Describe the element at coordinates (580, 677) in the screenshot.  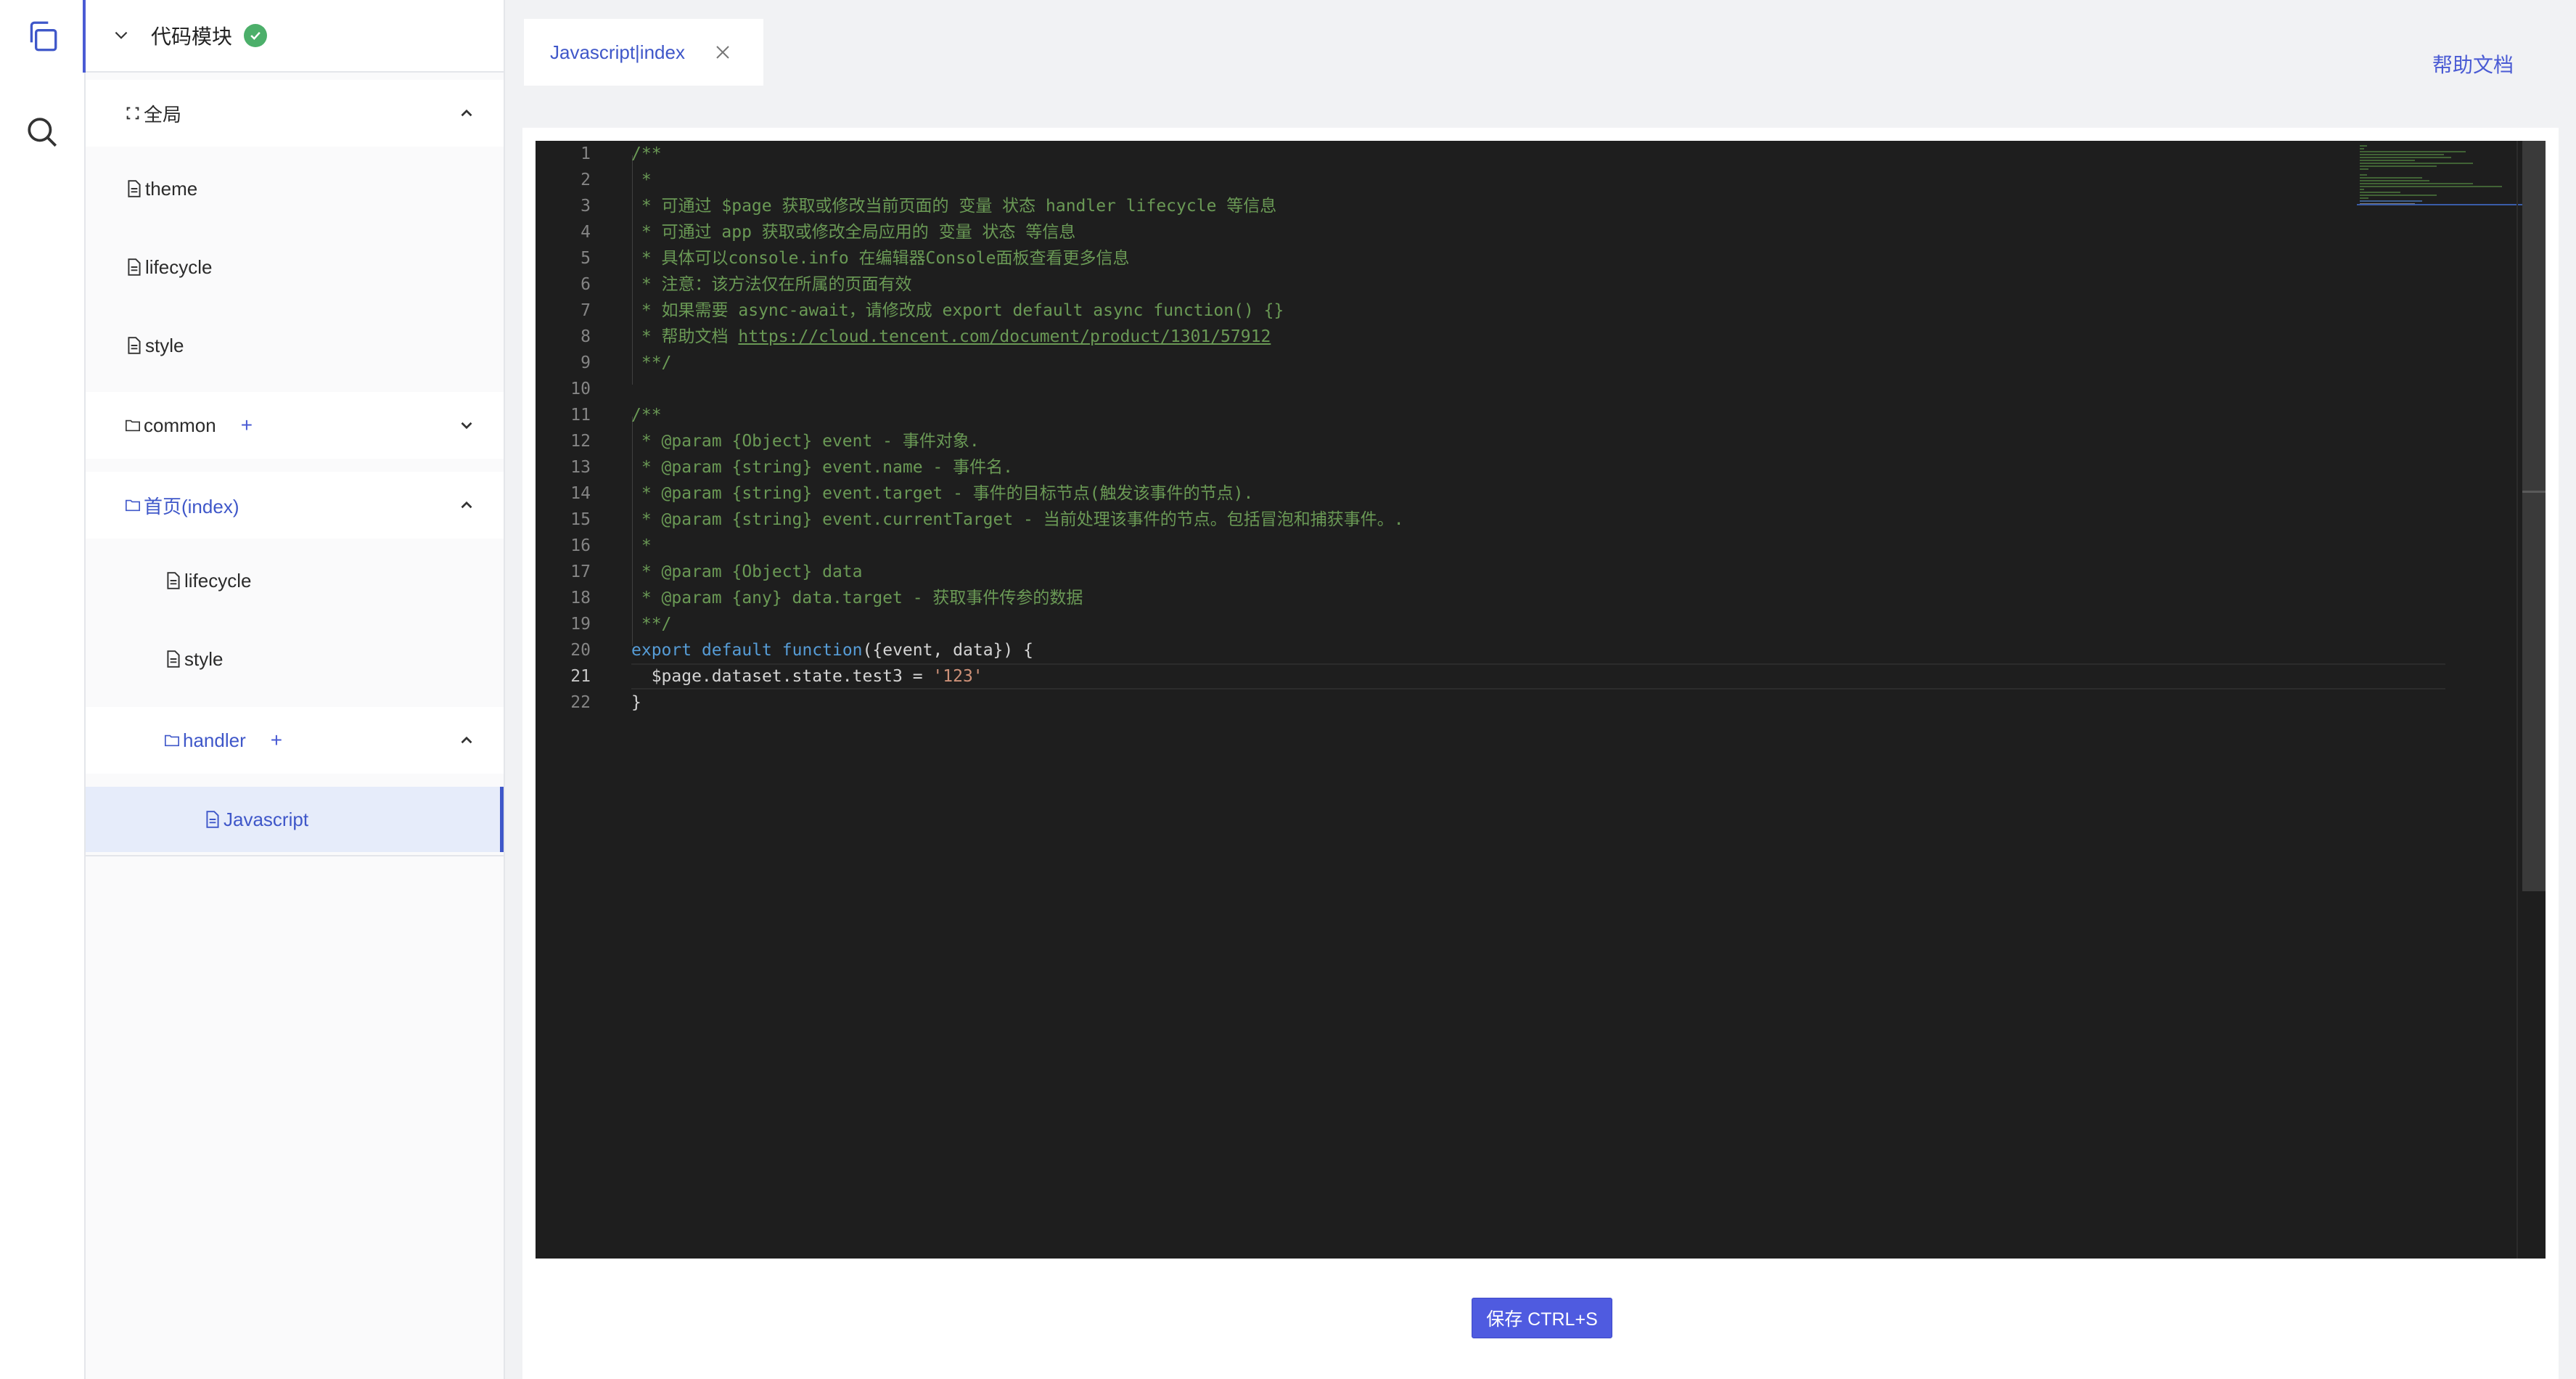
I see `line-number: 21` at that location.